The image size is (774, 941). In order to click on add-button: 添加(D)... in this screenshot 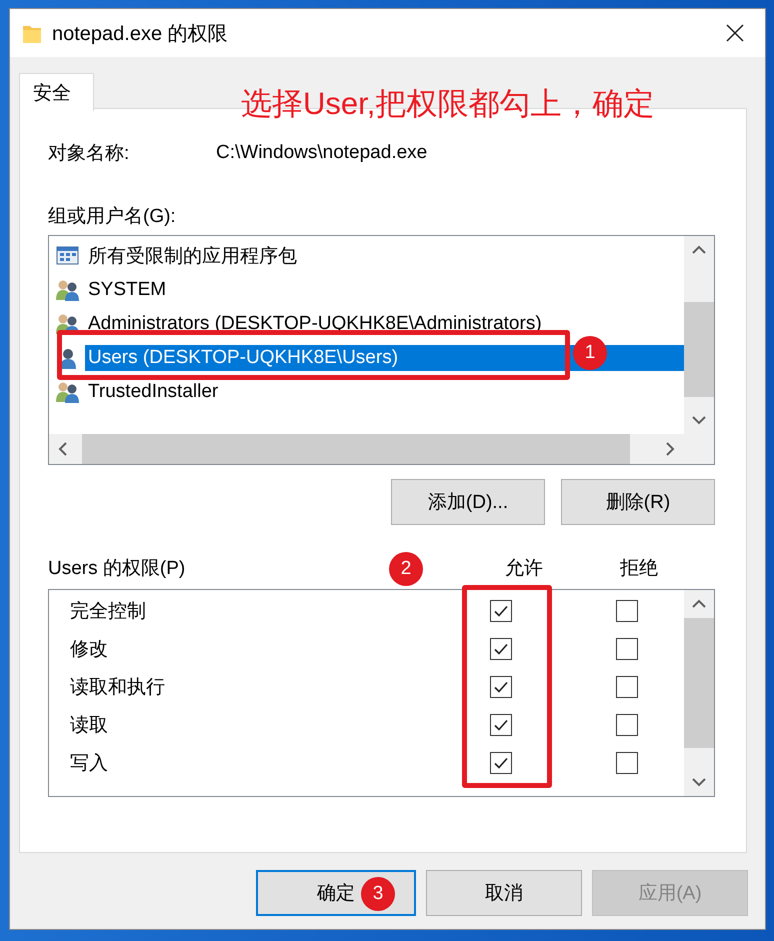, I will do `click(468, 502)`.